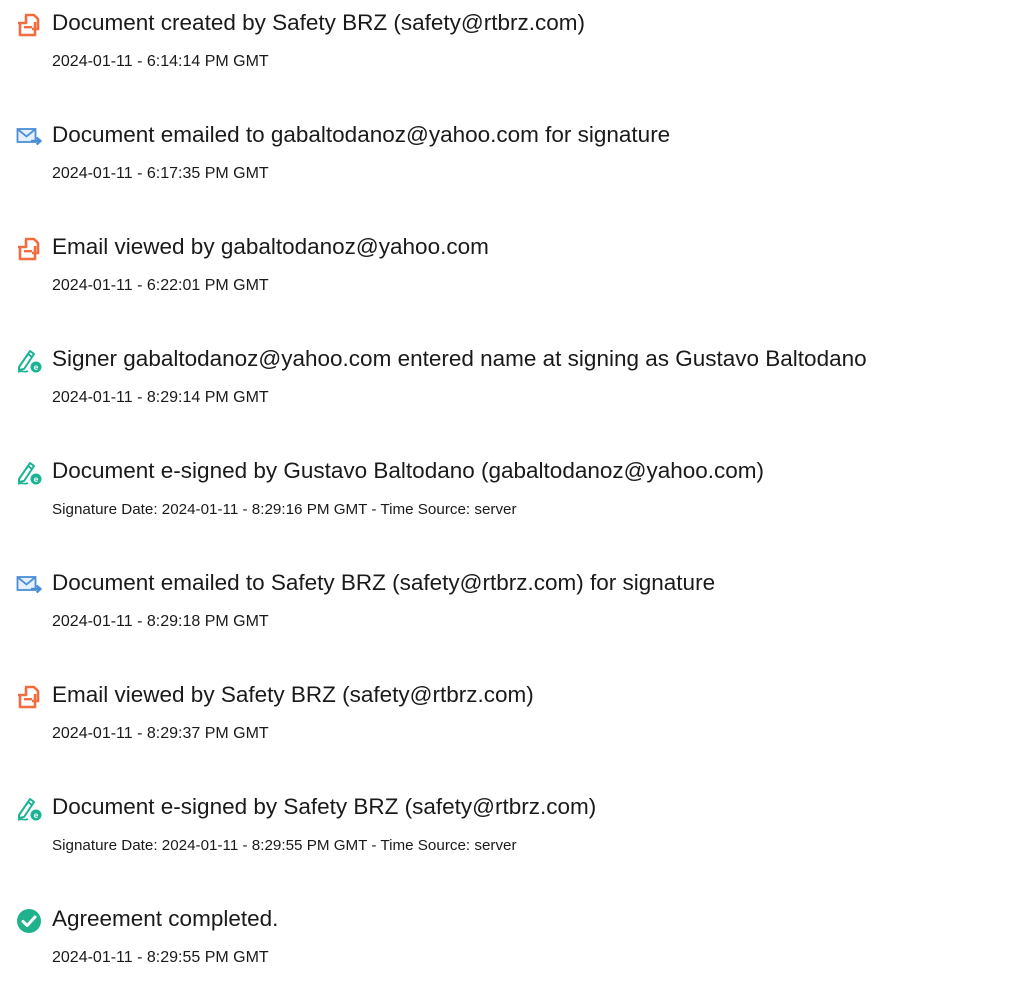 This screenshot has height=994, width=1015. I want to click on checkmark-circle-icon, so click(29, 921).